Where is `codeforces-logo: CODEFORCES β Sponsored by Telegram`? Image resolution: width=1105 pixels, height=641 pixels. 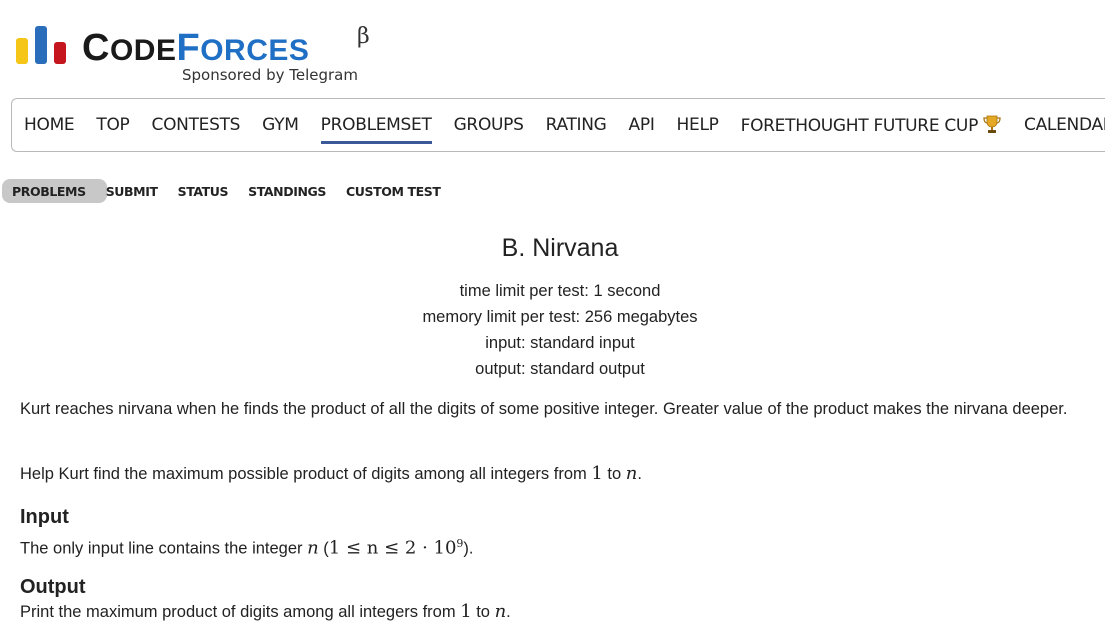 codeforces-logo: CODEFORCES β Sponsored by Telegram is located at coordinates (206, 56).